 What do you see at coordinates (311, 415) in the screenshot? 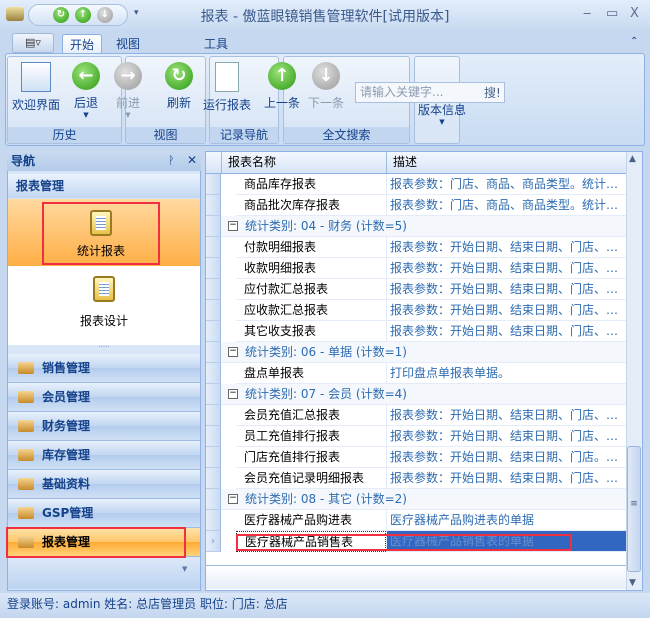
I see `report-name: 会员充值汇总报表` at bounding box center [311, 415].